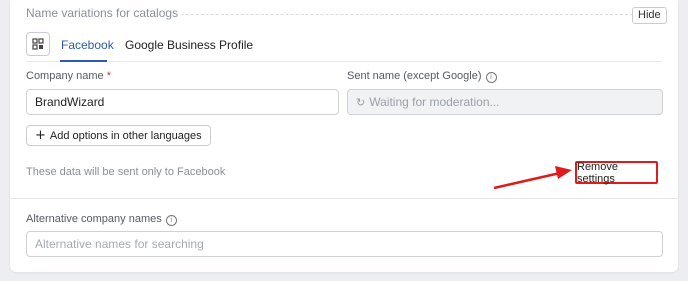 The height and width of the screenshot is (281, 688). I want to click on alternative-names-label-text: Alternative company names, so click(94, 219).